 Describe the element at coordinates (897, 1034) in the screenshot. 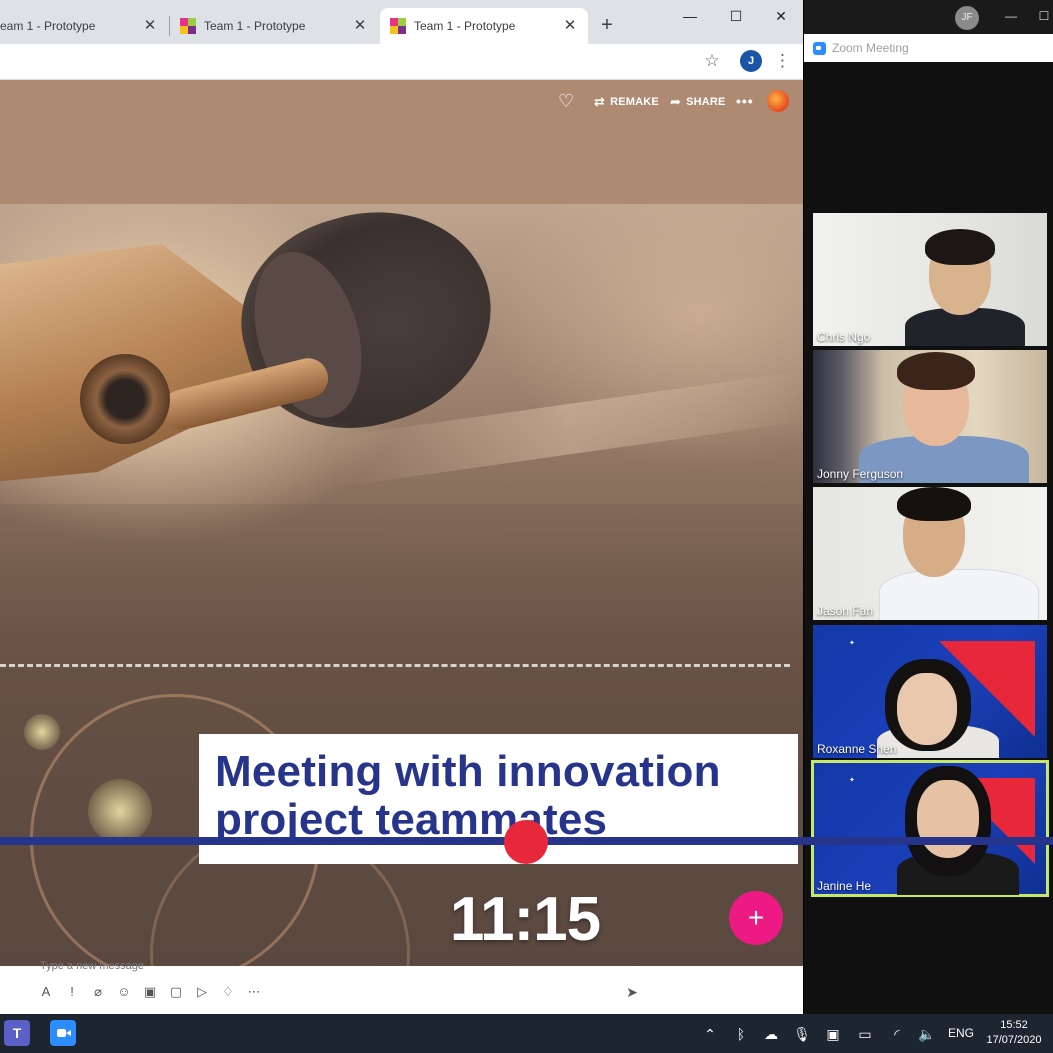

I see `wifi-icon: ◜` at that location.